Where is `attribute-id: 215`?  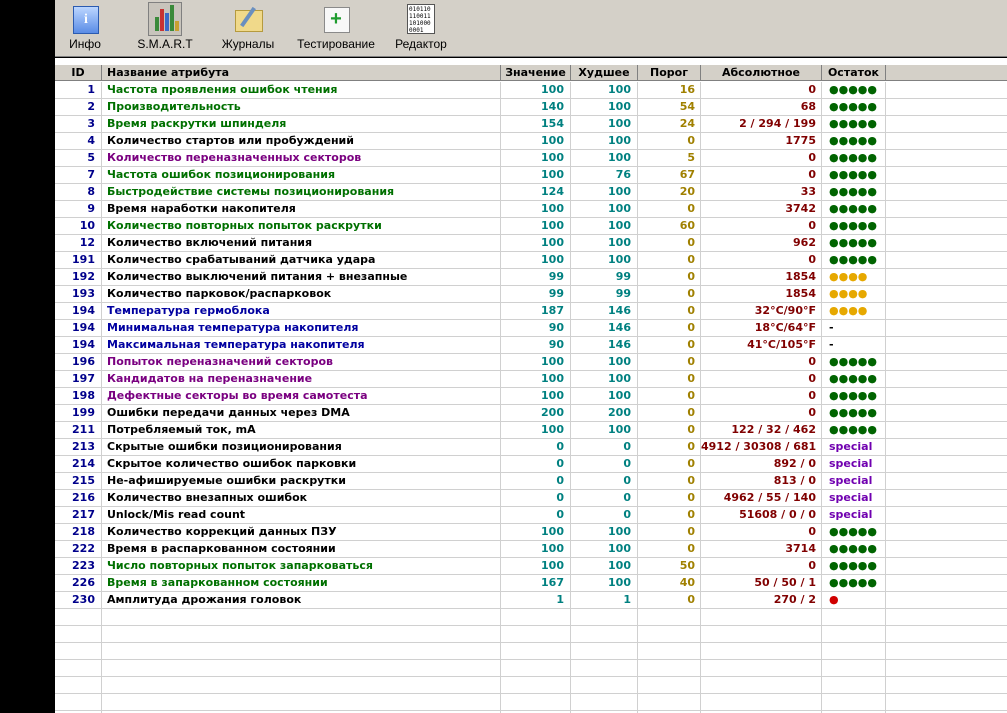 attribute-id: 215 is located at coordinates (78, 481).